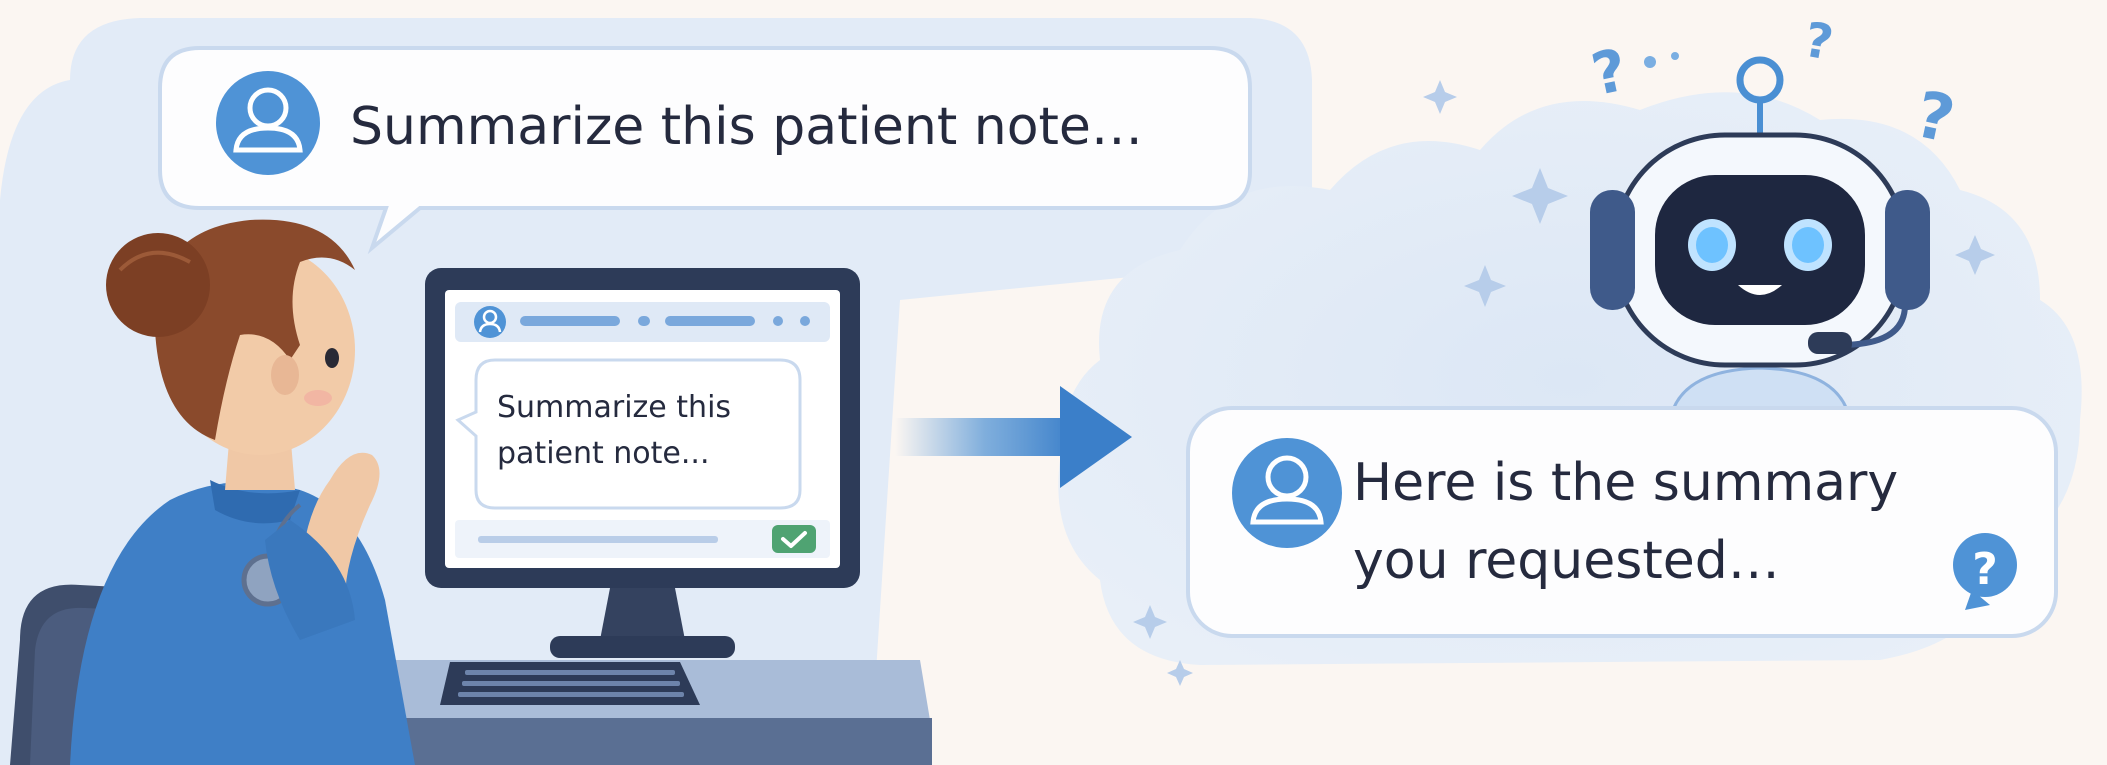 Image resolution: width=2107 pixels, height=765 pixels. What do you see at coordinates (1625, 483) in the screenshot?
I see `response-line1: Here is the summary` at bounding box center [1625, 483].